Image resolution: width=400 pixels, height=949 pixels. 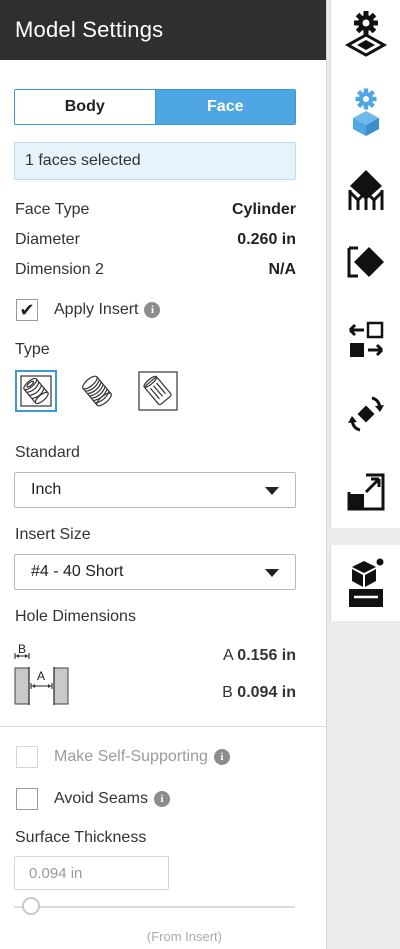 What do you see at coordinates (266, 655) in the screenshot?
I see `dimension-a-value: 0.156 in` at bounding box center [266, 655].